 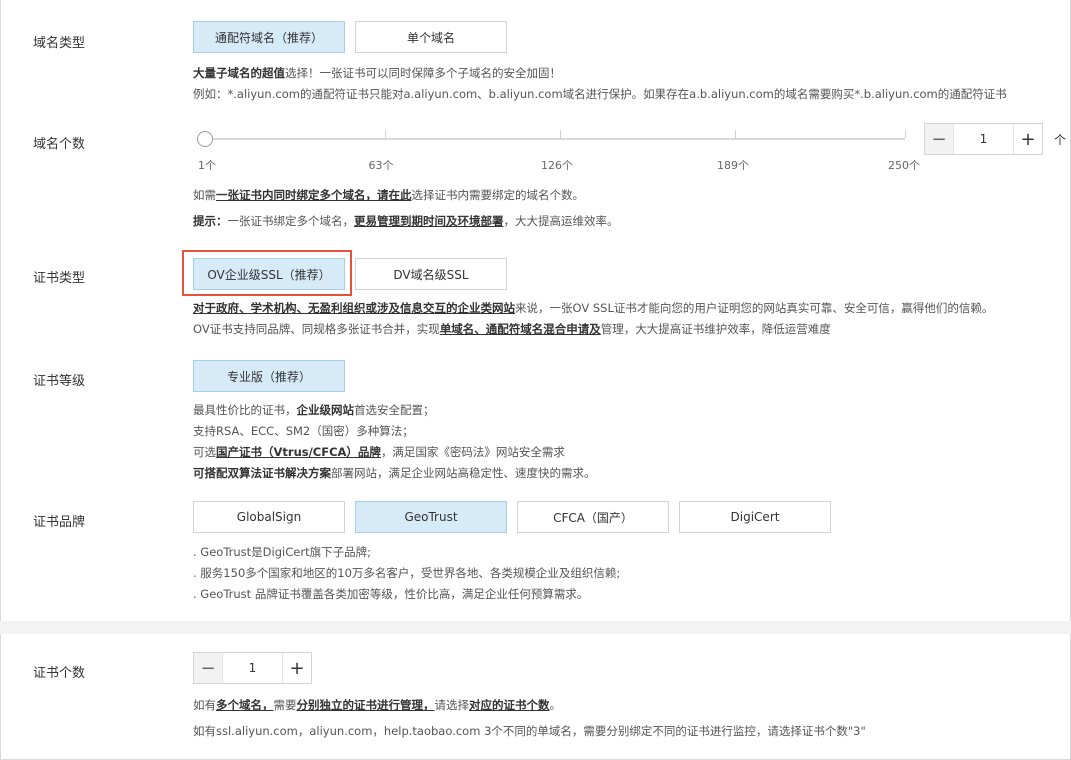 What do you see at coordinates (394, 410) in the screenshot?
I see `desc-text: 首选安全配置；` at bounding box center [394, 410].